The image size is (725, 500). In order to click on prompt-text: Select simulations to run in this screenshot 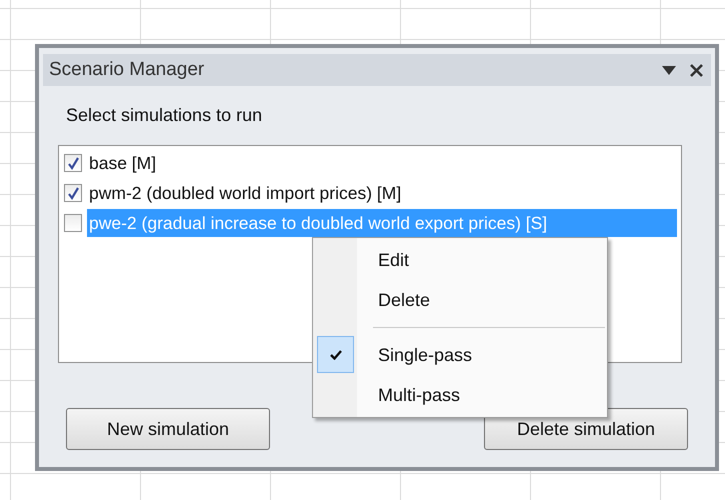, I will do `click(164, 115)`.